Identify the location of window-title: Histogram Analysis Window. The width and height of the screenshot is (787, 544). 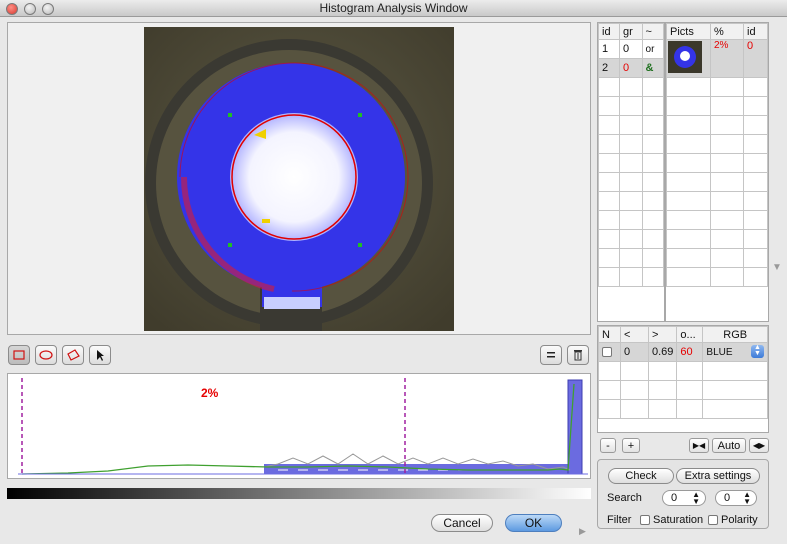
(393, 8).